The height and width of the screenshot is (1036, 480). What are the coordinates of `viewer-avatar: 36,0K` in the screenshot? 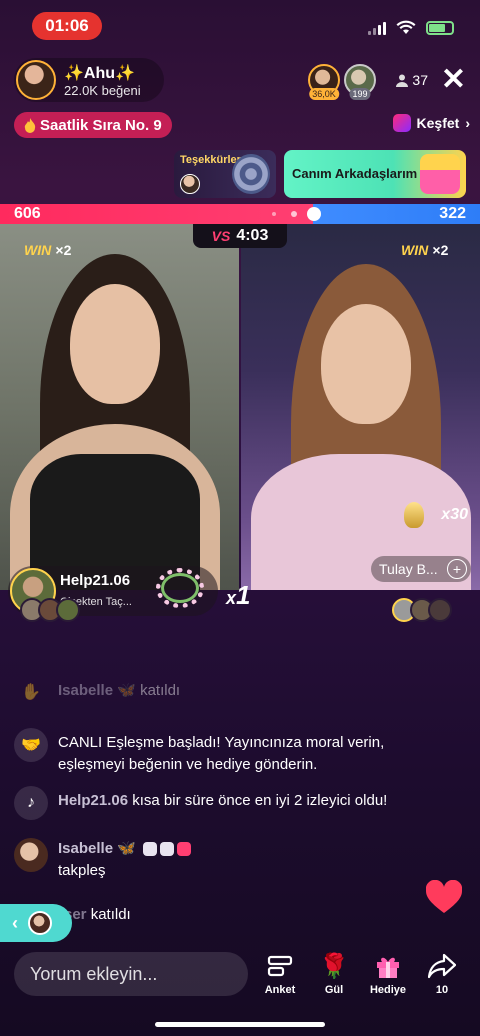 It's located at (324, 82).